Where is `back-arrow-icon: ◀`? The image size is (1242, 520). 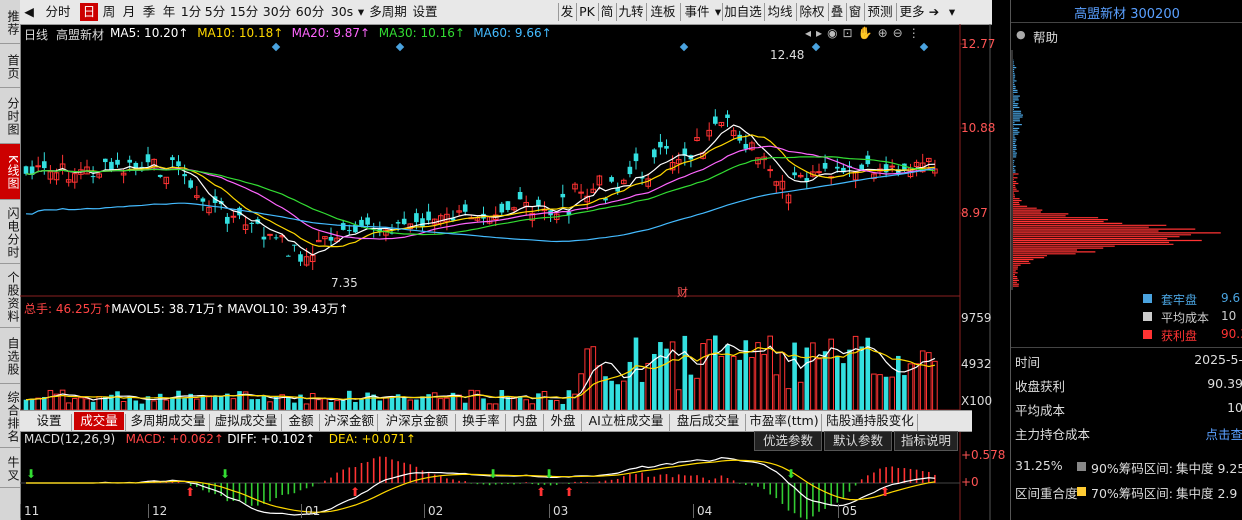
back-arrow-icon: ◀ is located at coordinates (29, 12).